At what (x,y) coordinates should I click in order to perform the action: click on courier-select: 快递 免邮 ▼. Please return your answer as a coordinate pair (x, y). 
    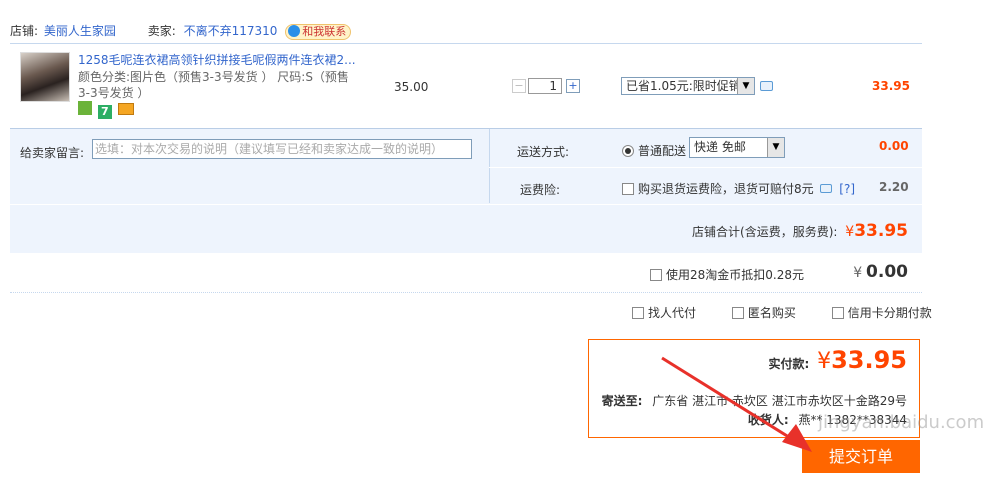
    Looking at the image, I should click on (737, 147).